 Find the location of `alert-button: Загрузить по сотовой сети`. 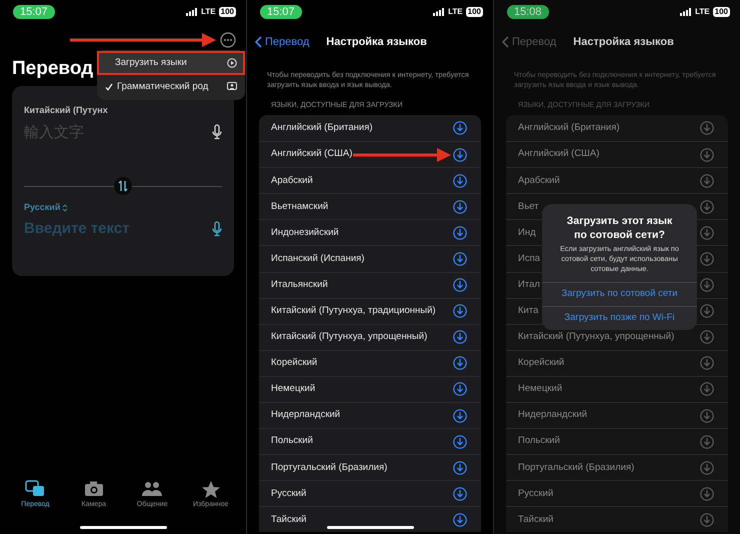

alert-button: Загрузить по сотовой сети is located at coordinates (619, 294).